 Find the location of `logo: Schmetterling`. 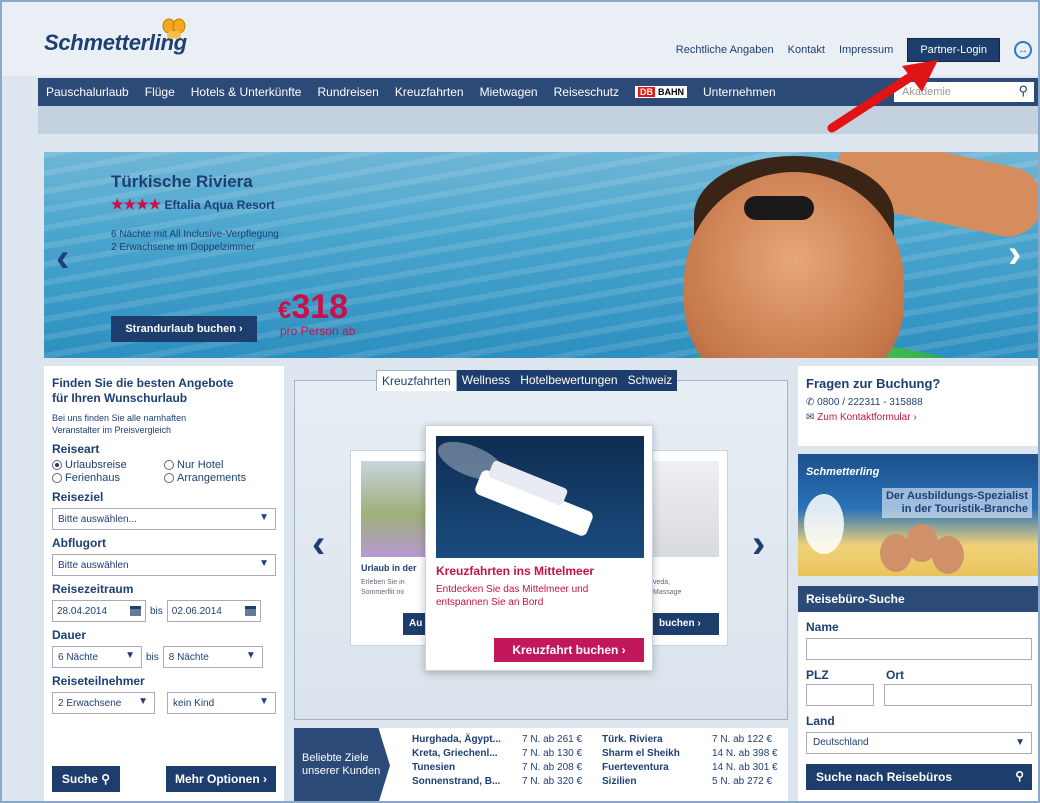

logo: Schmetterling is located at coordinates (115, 37).